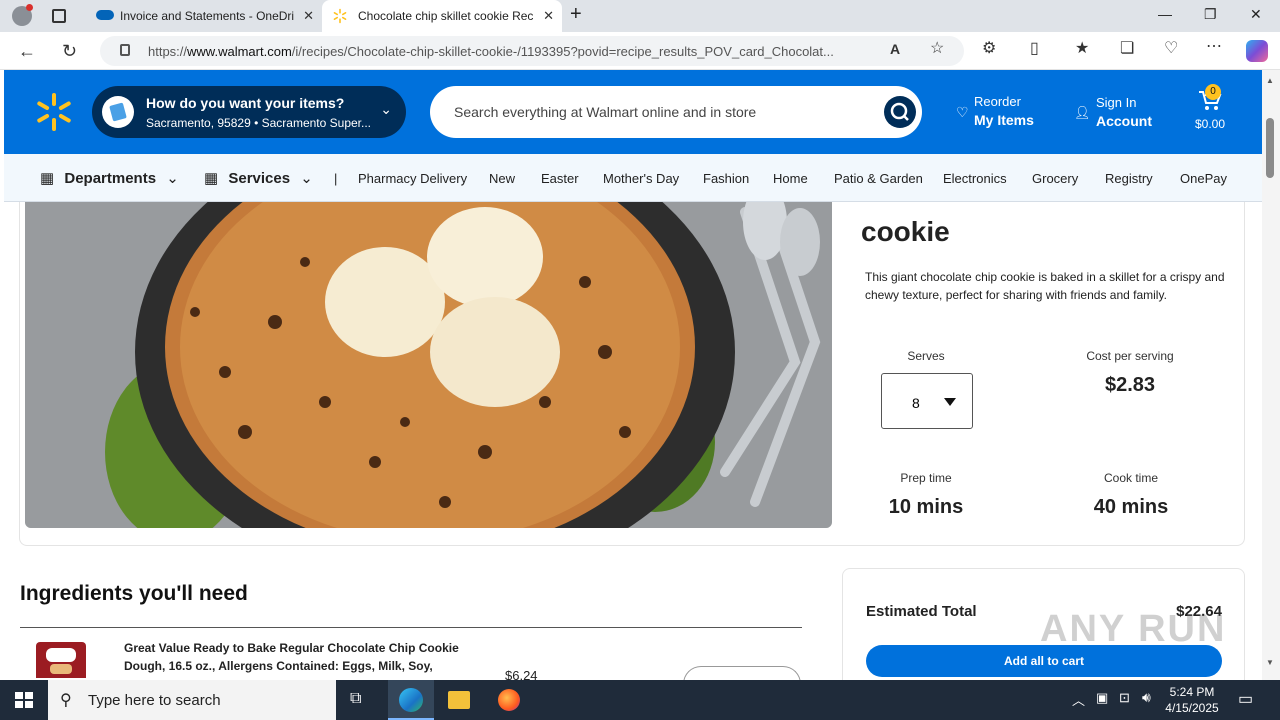 Image resolution: width=1280 pixels, height=720 pixels. Describe the element at coordinates (1055, 178) in the screenshot. I see `nav-item-grocery: Grocery` at that location.